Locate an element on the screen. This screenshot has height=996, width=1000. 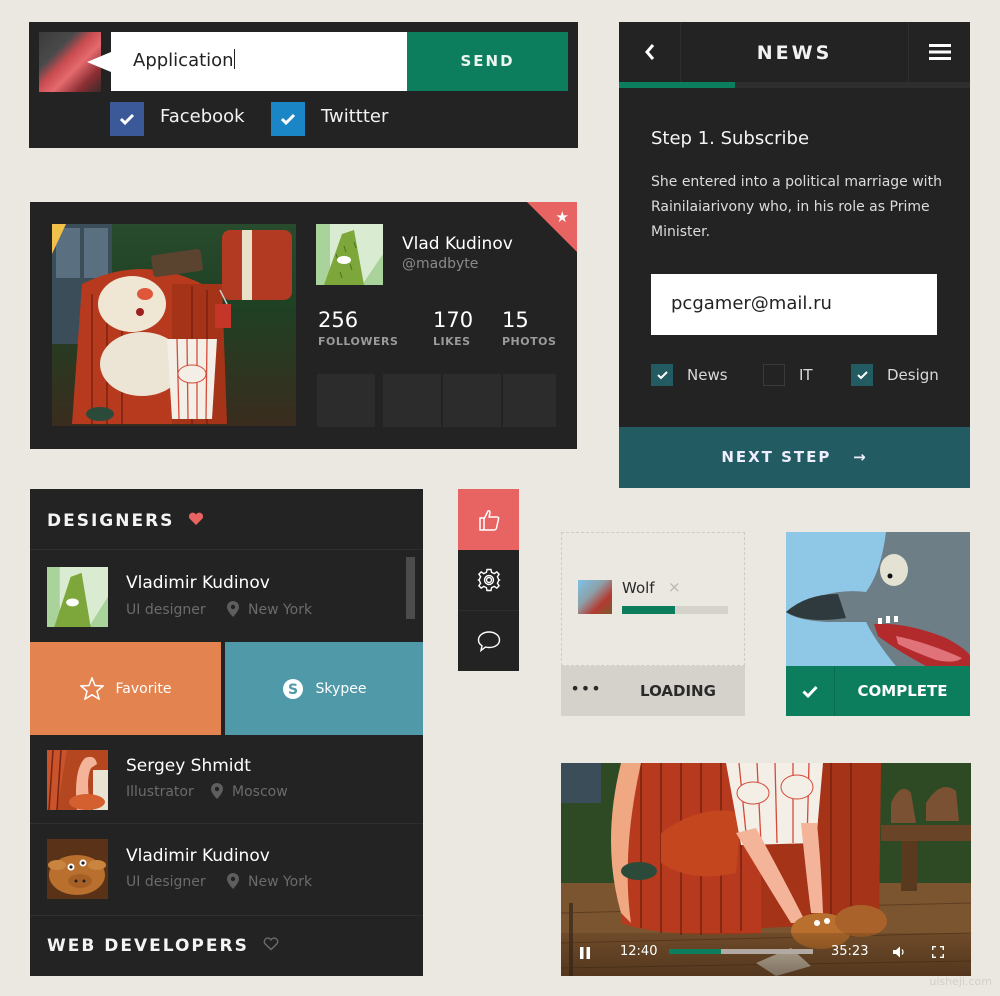
upload-progress-fill is located at coordinates (648, 610).